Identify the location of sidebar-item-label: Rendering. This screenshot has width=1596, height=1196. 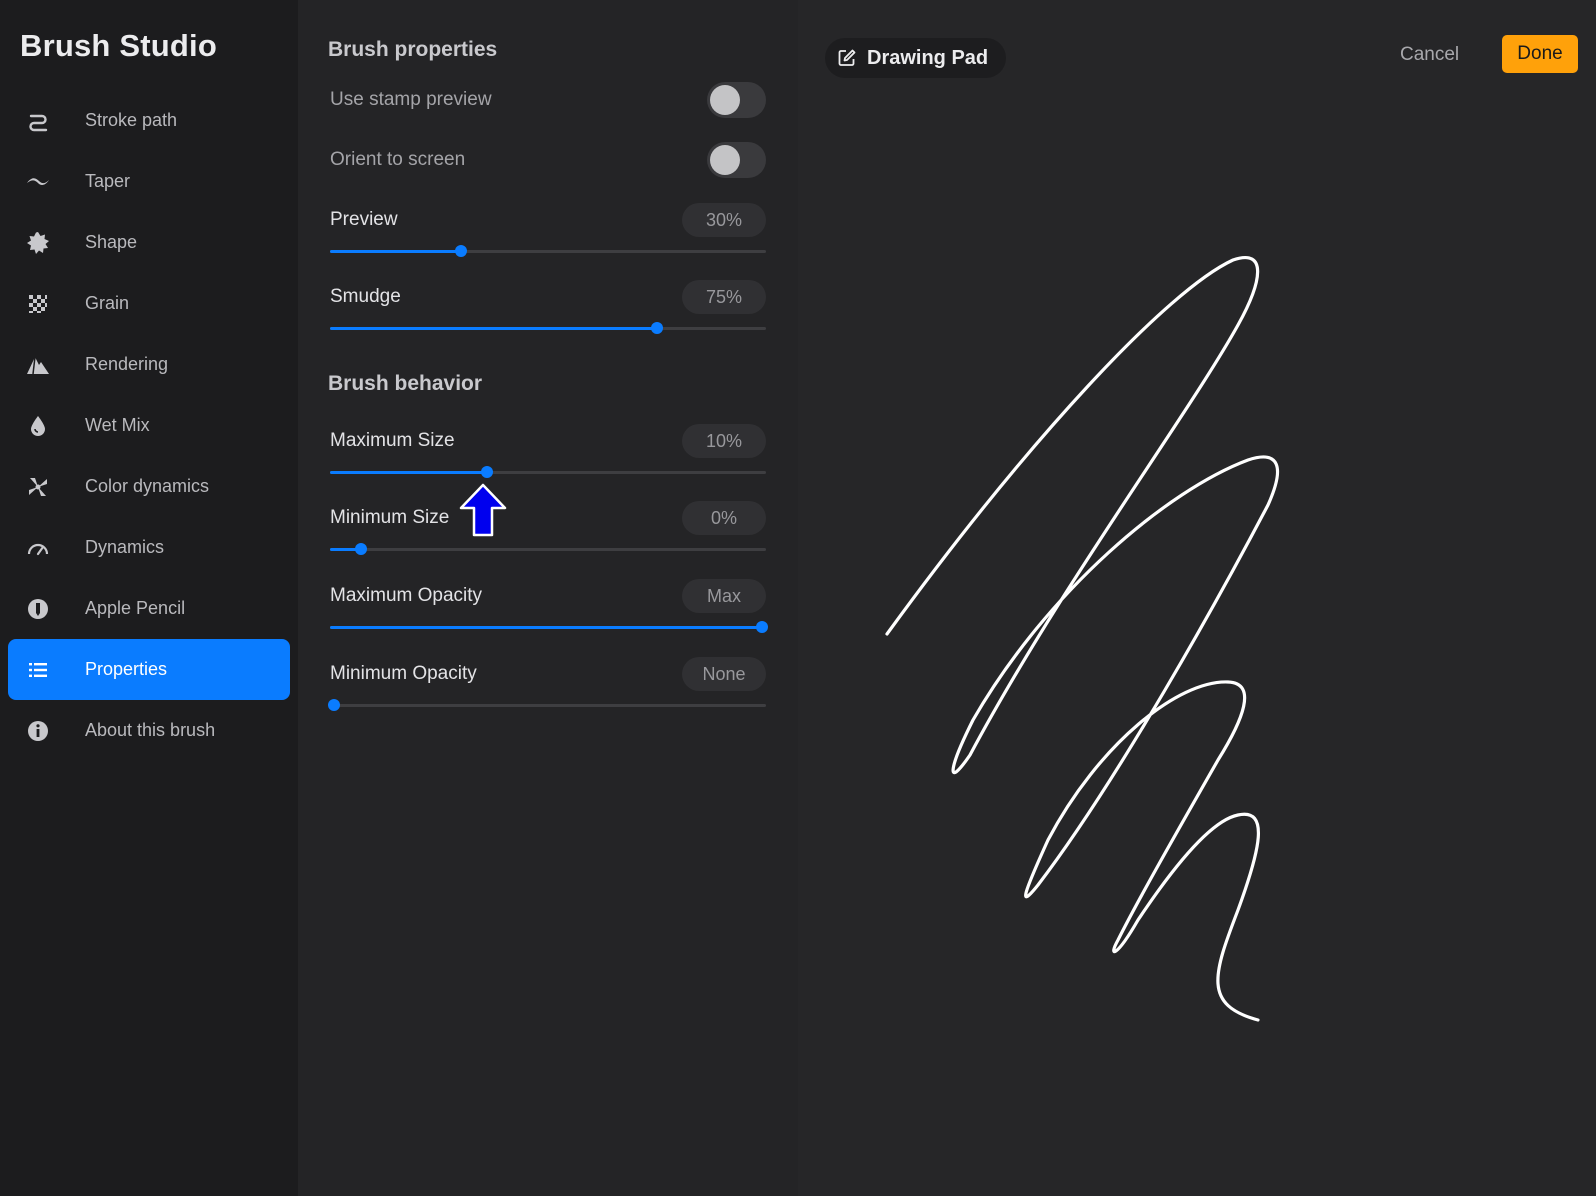
(127, 364).